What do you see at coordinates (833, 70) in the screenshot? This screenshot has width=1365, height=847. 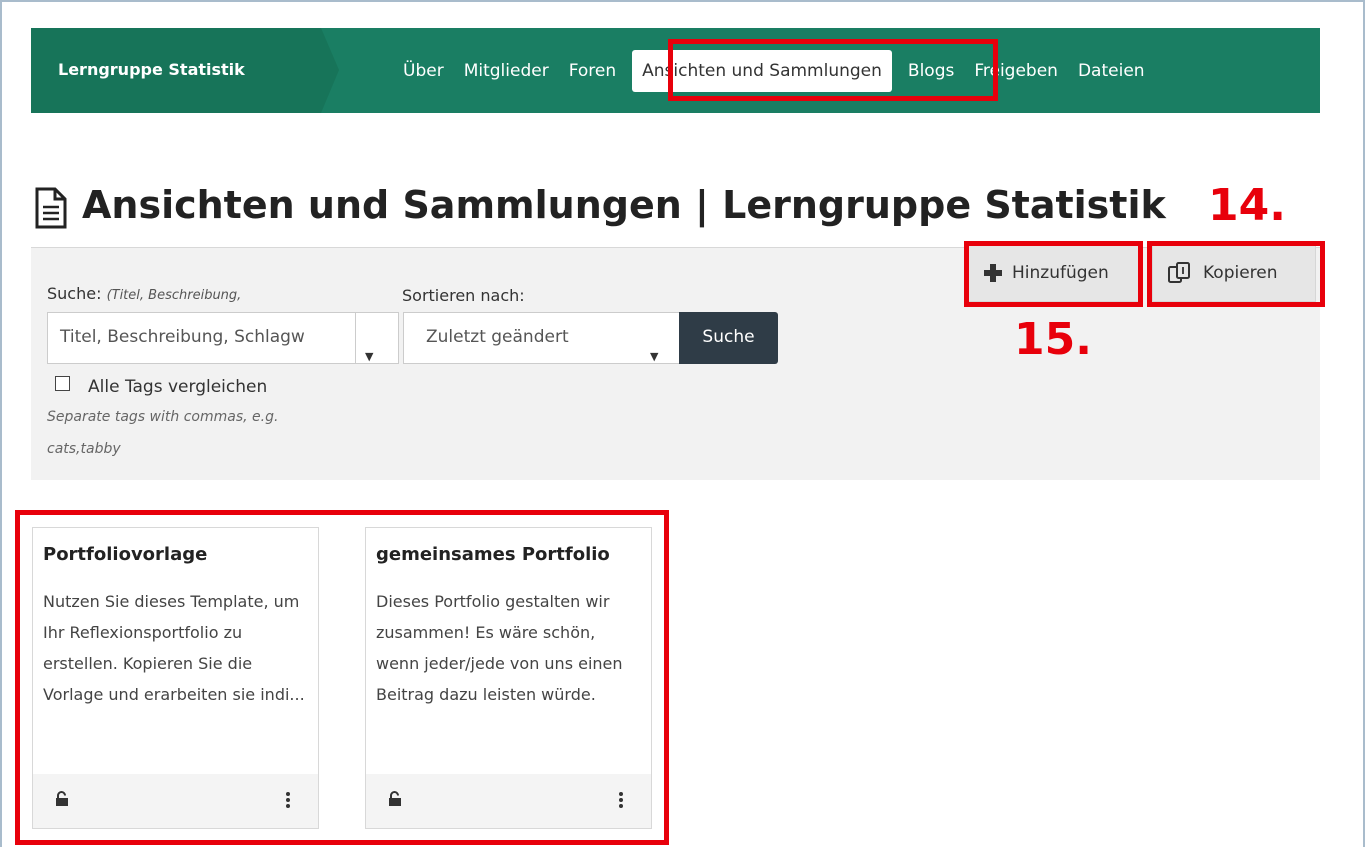 I see `highlight-box-nav` at bounding box center [833, 70].